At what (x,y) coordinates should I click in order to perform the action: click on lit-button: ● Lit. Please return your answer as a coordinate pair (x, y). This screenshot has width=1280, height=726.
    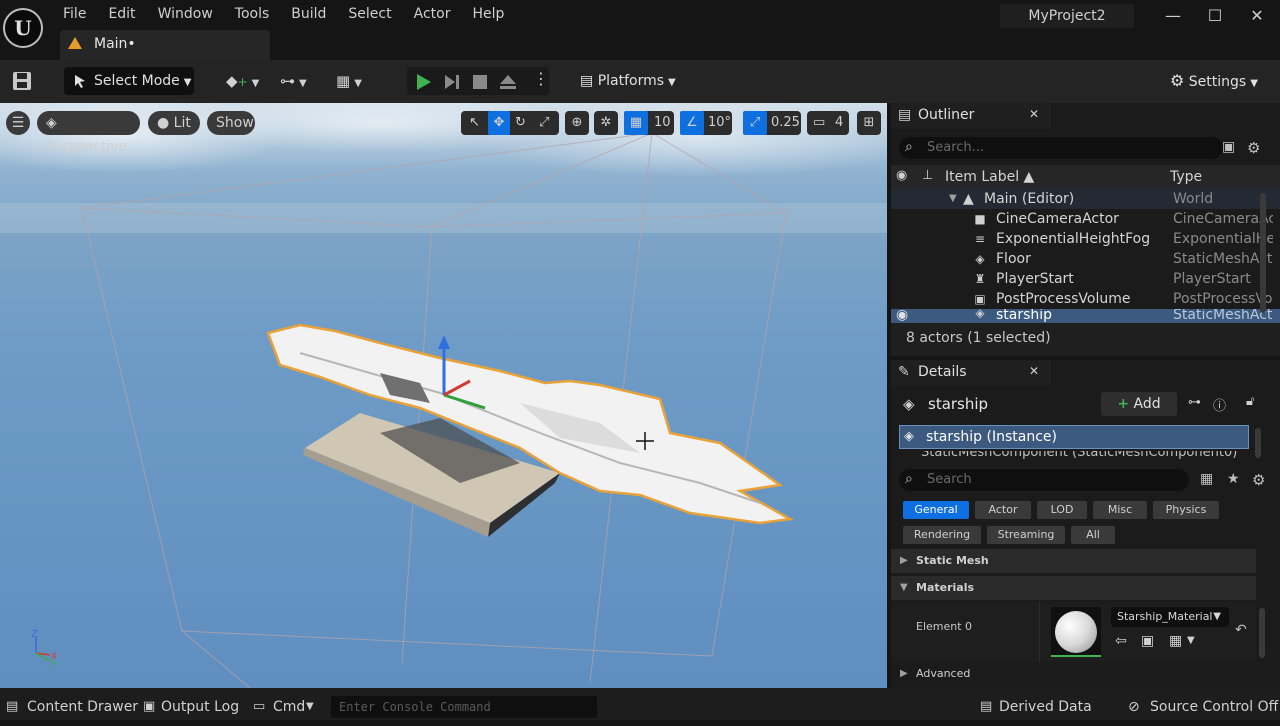
    Looking at the image, I should click on (174, 123).